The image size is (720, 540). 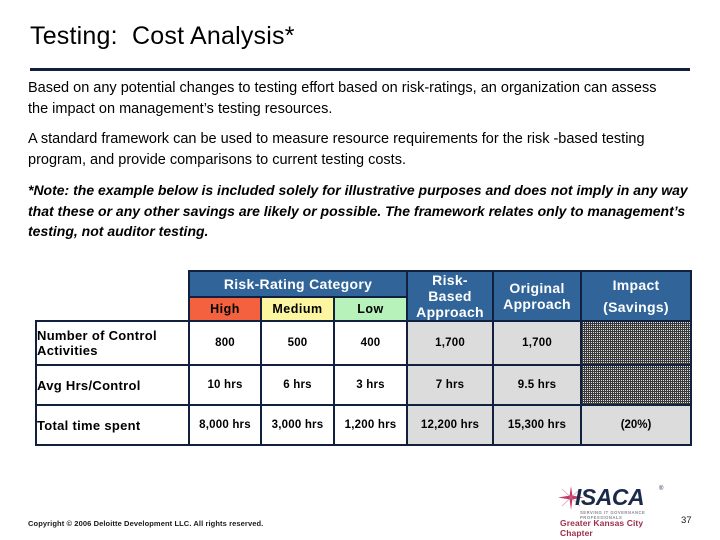 I want to click on logo-chapter-name: Greater Kansas City Chapter, so click(x=602, y=528).